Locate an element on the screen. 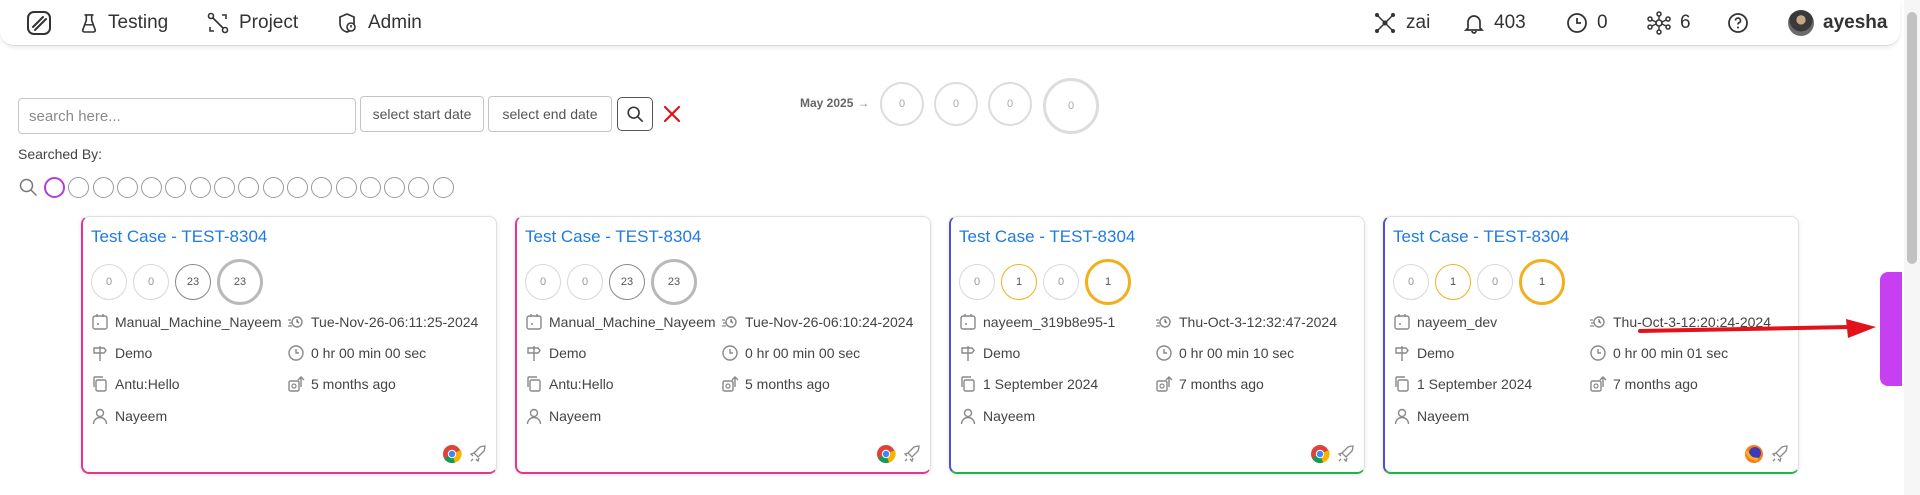 The image size is (1920, 495). time-ago: 7 months ago is located at coordinates (1209, 384).